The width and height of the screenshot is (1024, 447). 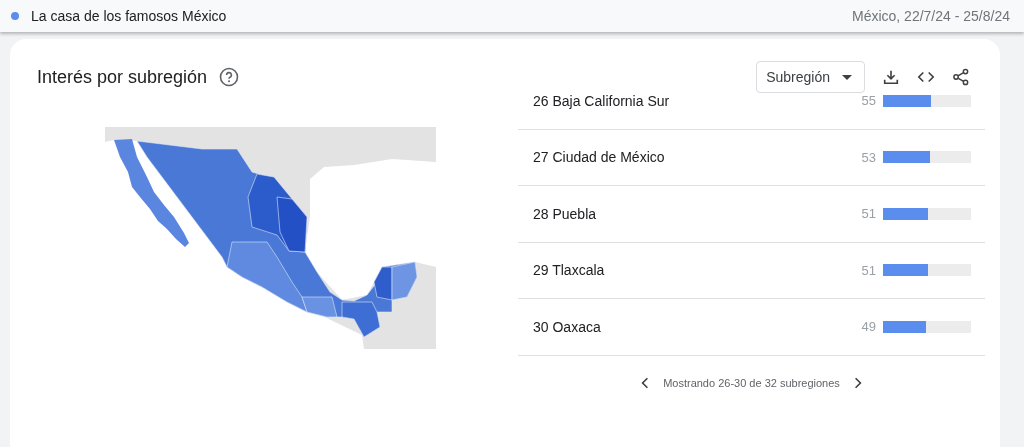 What do you see at coordinates (868, 327) in the screenshot?
I see `interest-value: 49` at bounding box center [868, 327].